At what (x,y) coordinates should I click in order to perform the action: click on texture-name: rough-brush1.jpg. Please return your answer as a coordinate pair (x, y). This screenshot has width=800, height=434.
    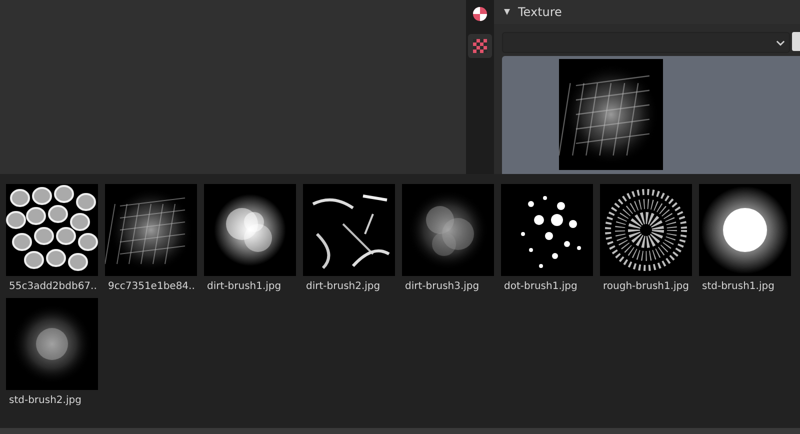
    Looking at the image, I should click on (646, 287).